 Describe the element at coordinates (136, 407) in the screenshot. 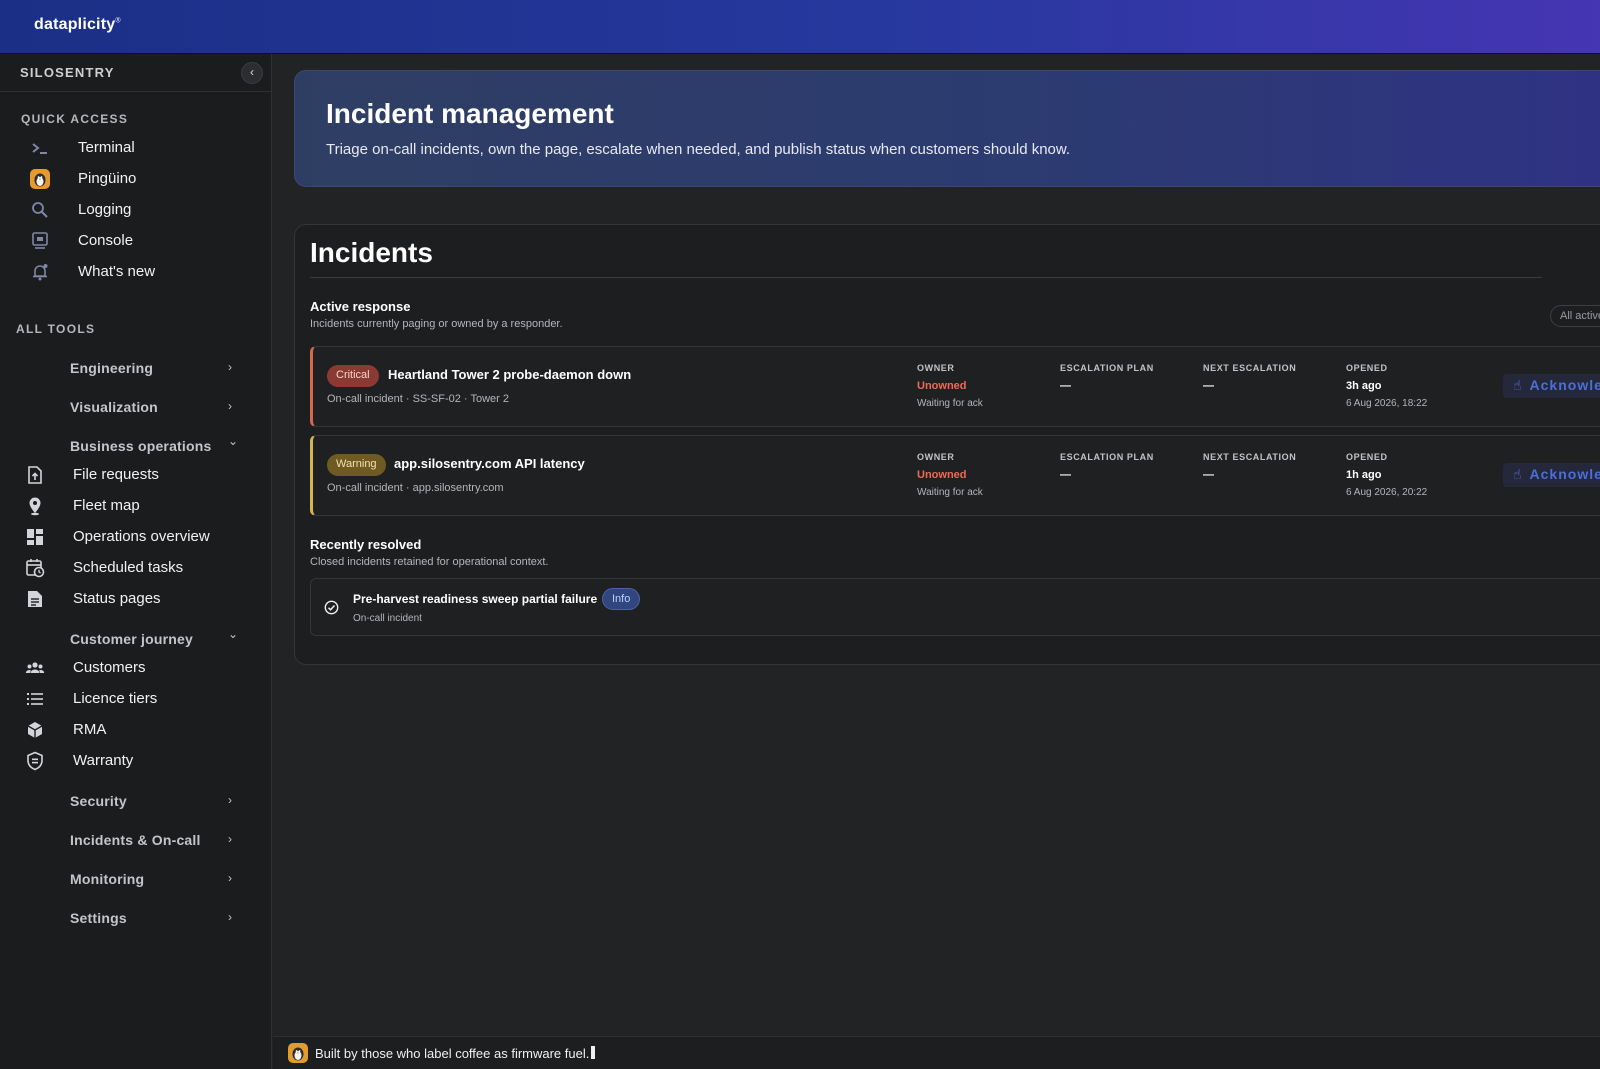

I see `sidebar-group-visualization: Visualization ›` at that location.